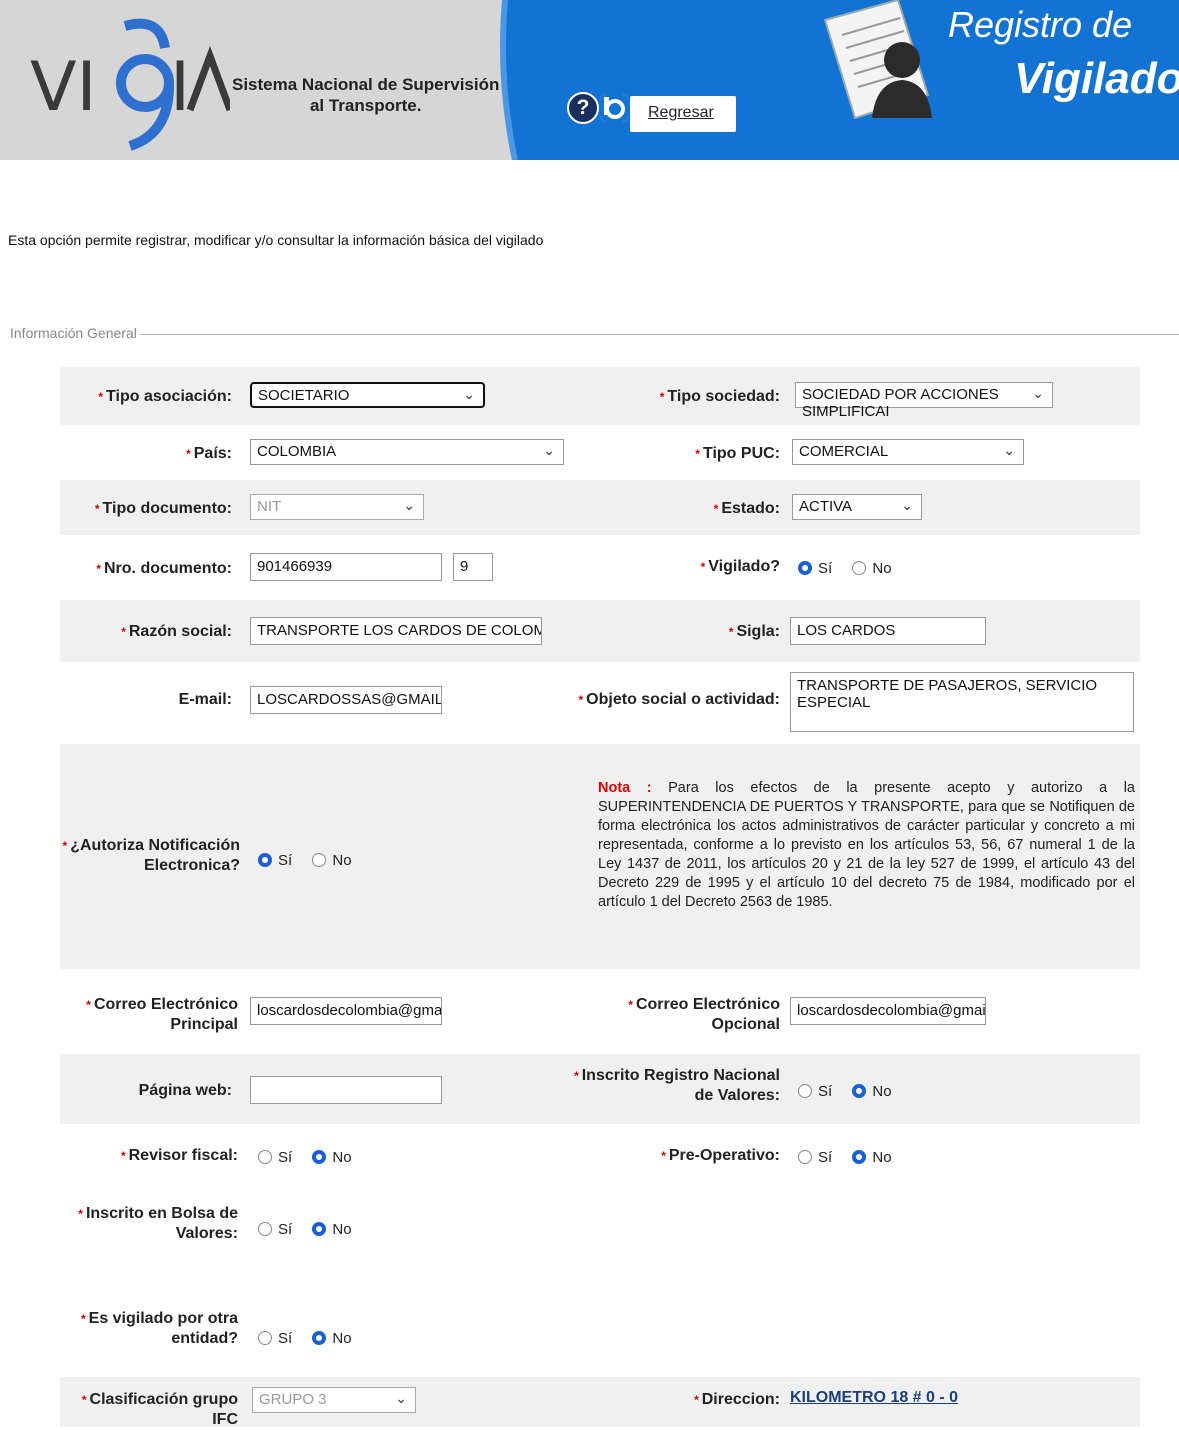 The width and height of the screenshot is (1179, 1430). What do you see at coordinates (164, 568) in the screenshot?
I see `nro-documento-label: * Nro. documento:` at bounding box center [164, 568].